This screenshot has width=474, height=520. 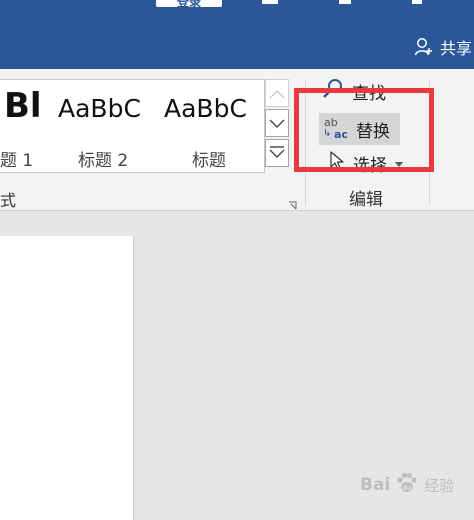 What do you see at coordinates (375, 485) in the screenshot?
I see `watermark-brand: Bai` at bounding box center [375, 485].